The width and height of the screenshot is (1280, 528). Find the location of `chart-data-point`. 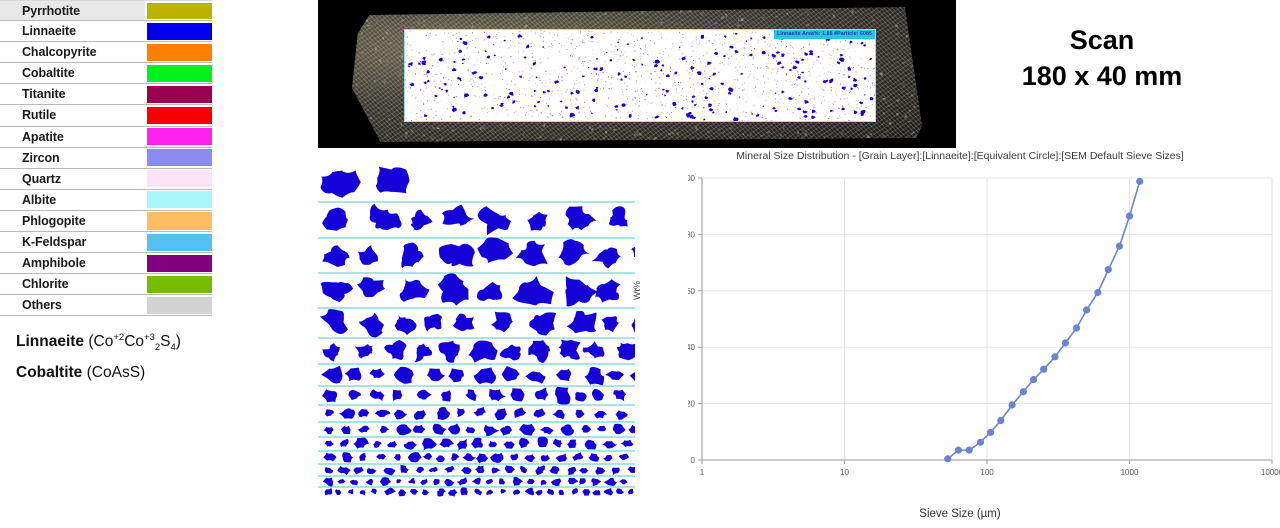

chart-data-point is located at coordinates (969, 450).